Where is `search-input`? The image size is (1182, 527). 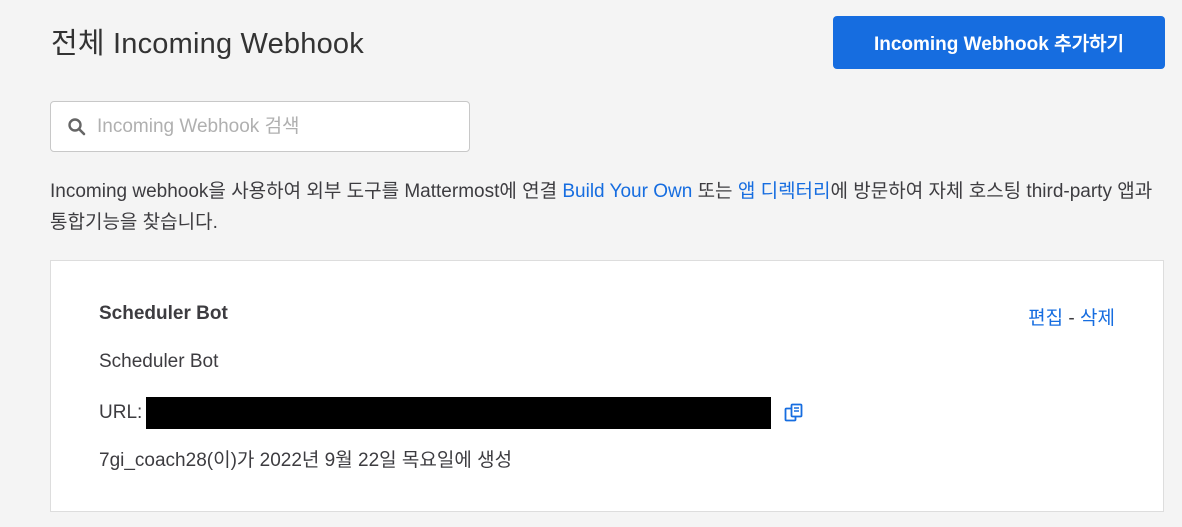 search-input is located at coordinates (283, 126).